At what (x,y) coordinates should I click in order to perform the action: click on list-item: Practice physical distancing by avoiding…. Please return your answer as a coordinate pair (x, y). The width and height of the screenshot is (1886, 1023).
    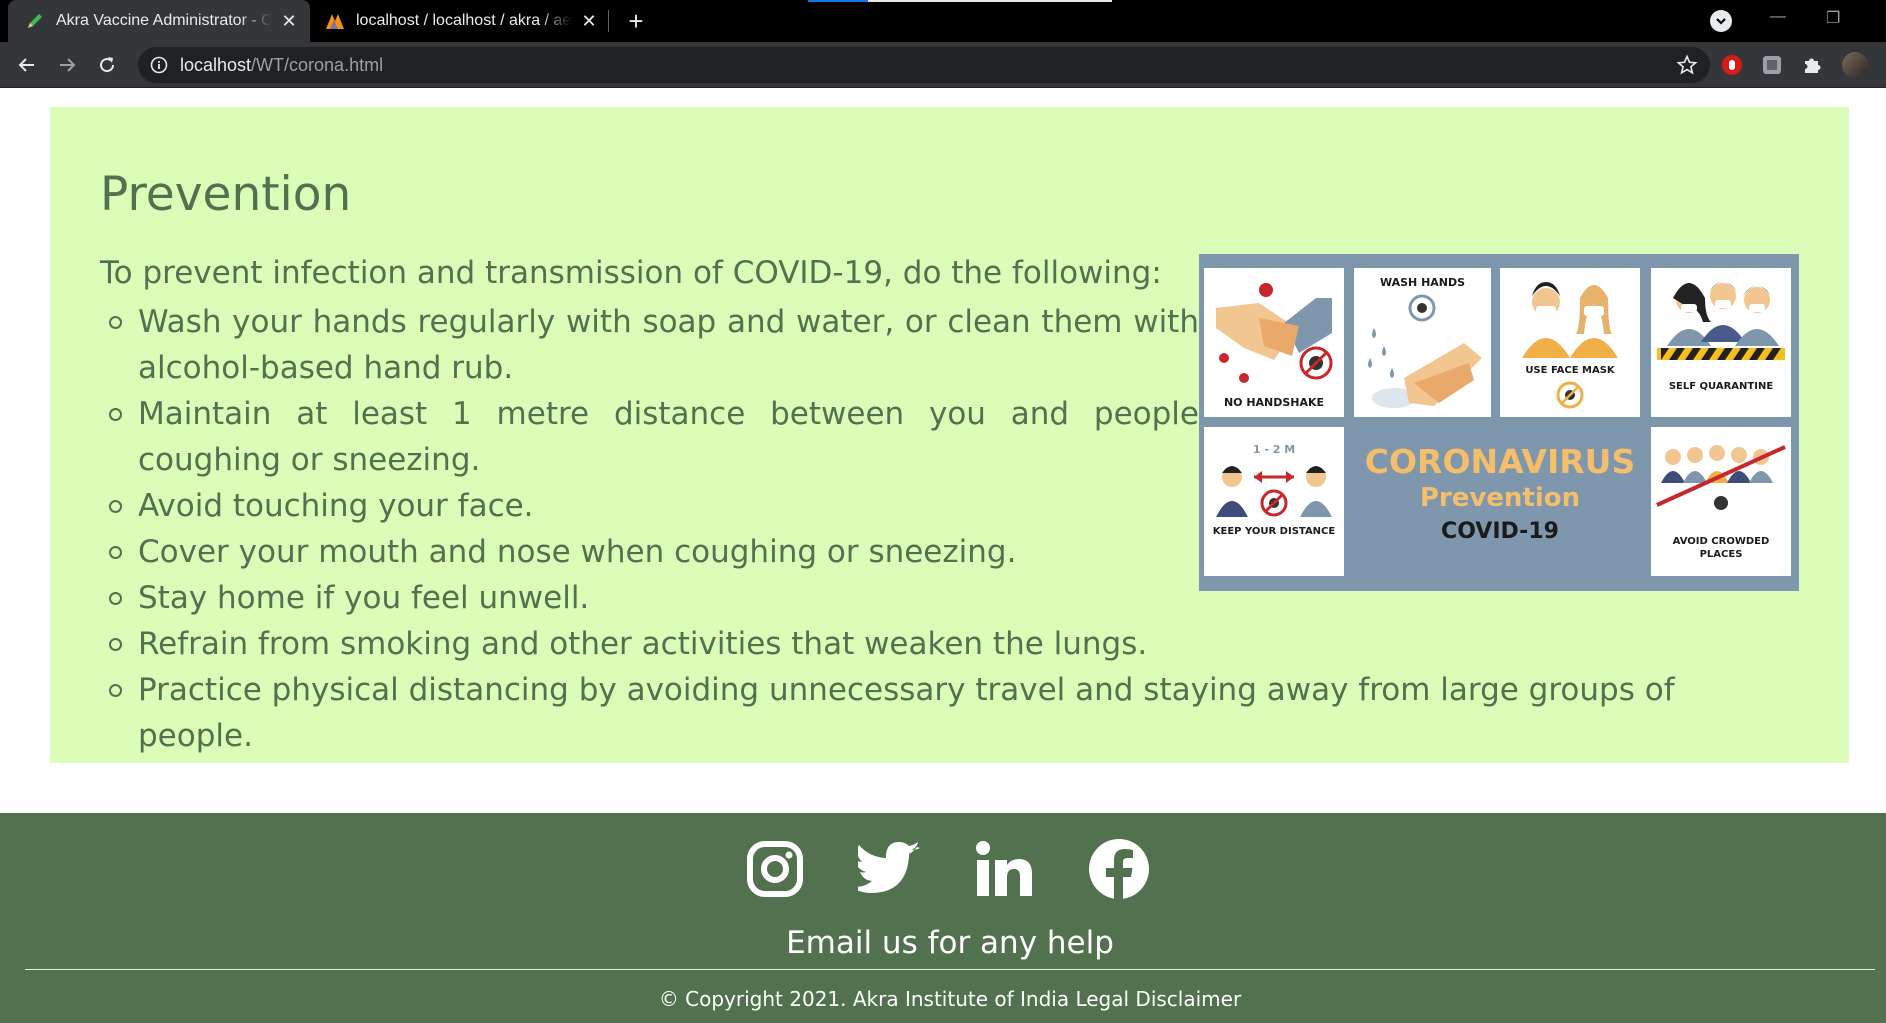
    Looking at the image, I should click on (900, 713).